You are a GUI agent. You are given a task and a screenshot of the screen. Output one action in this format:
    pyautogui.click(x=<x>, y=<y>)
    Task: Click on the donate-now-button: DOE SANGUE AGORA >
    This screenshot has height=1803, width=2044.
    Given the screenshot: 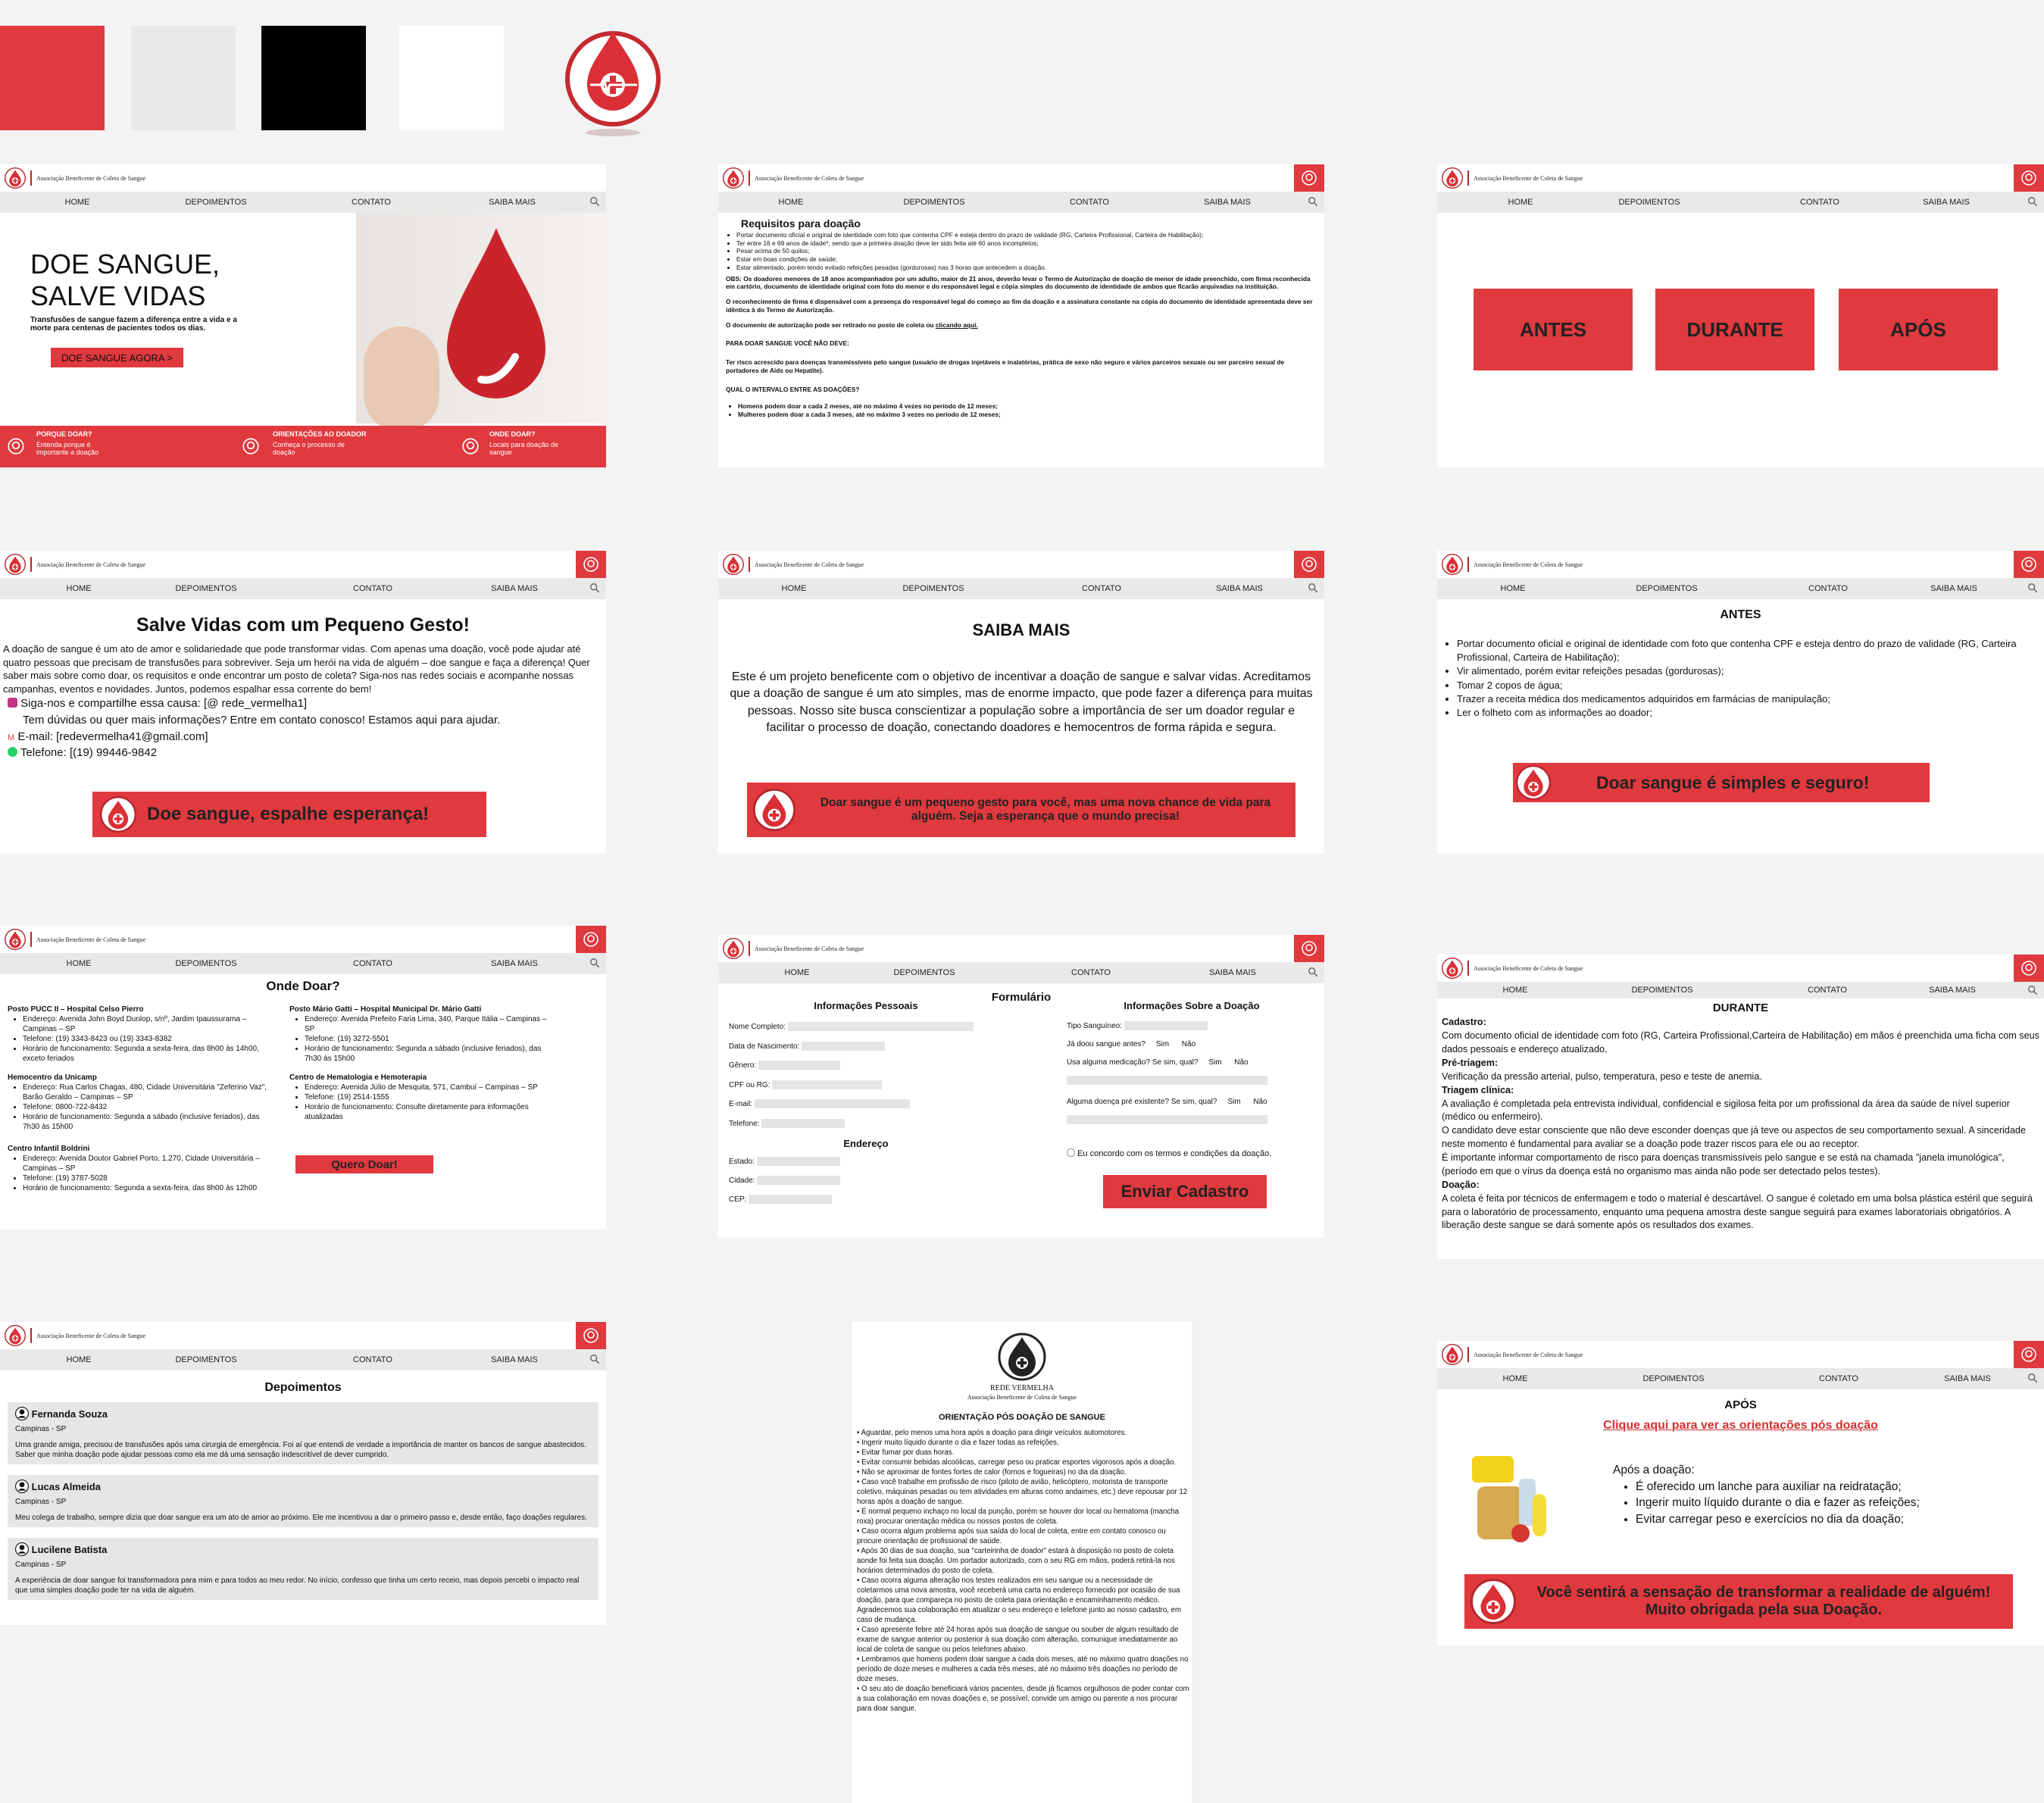 What is the action you would take?
    pyautogui.click(x=117, y=357)
    